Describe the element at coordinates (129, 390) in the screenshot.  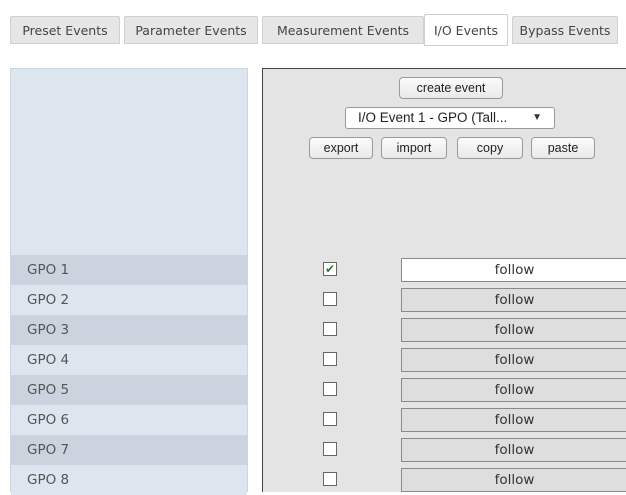
I see `gpo-label: GPO 5` at that location.